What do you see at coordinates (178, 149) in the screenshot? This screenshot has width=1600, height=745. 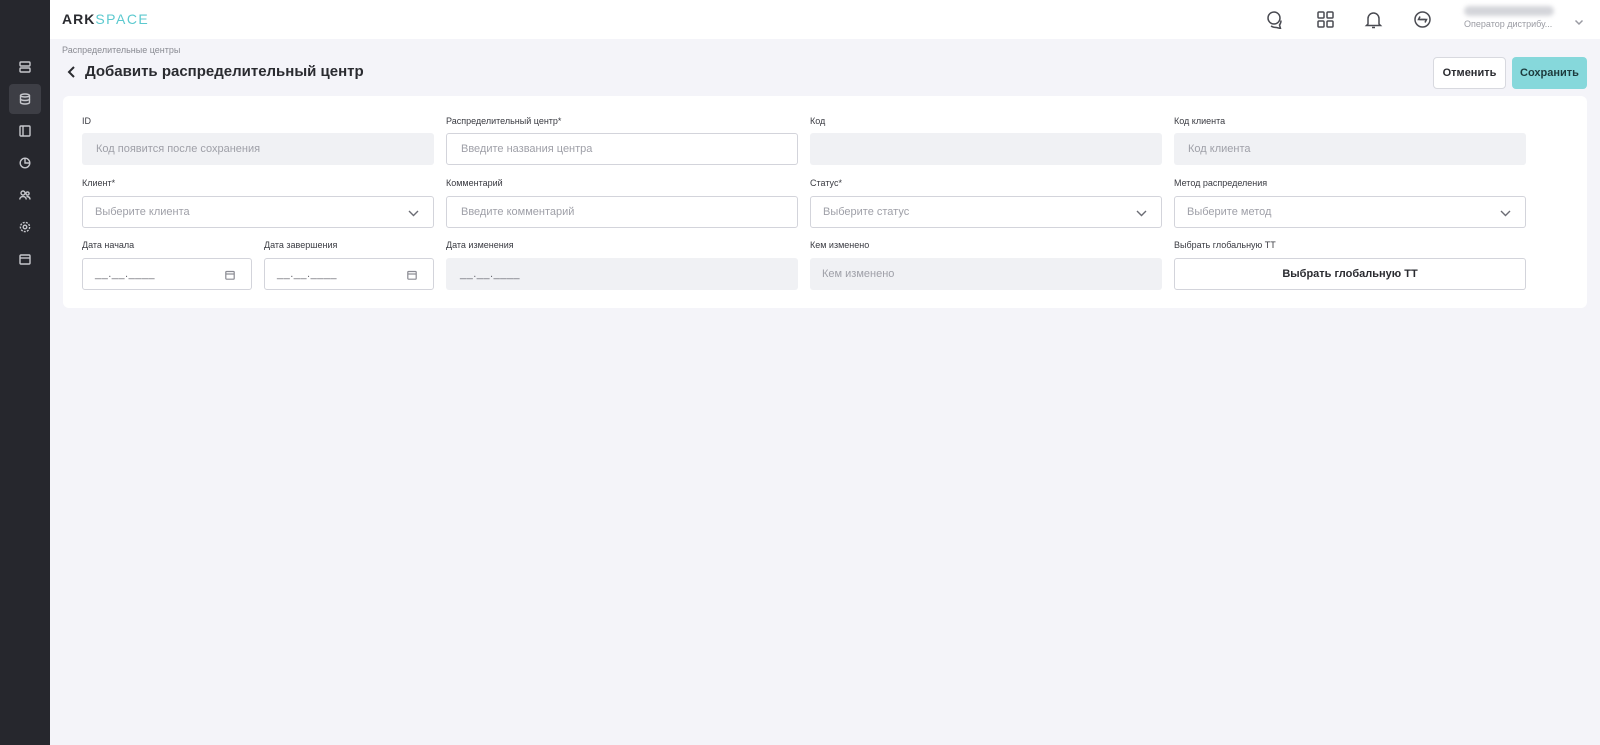 I see `id-placeholder: Код появится после сохранения` at bounding box center [178, 149].